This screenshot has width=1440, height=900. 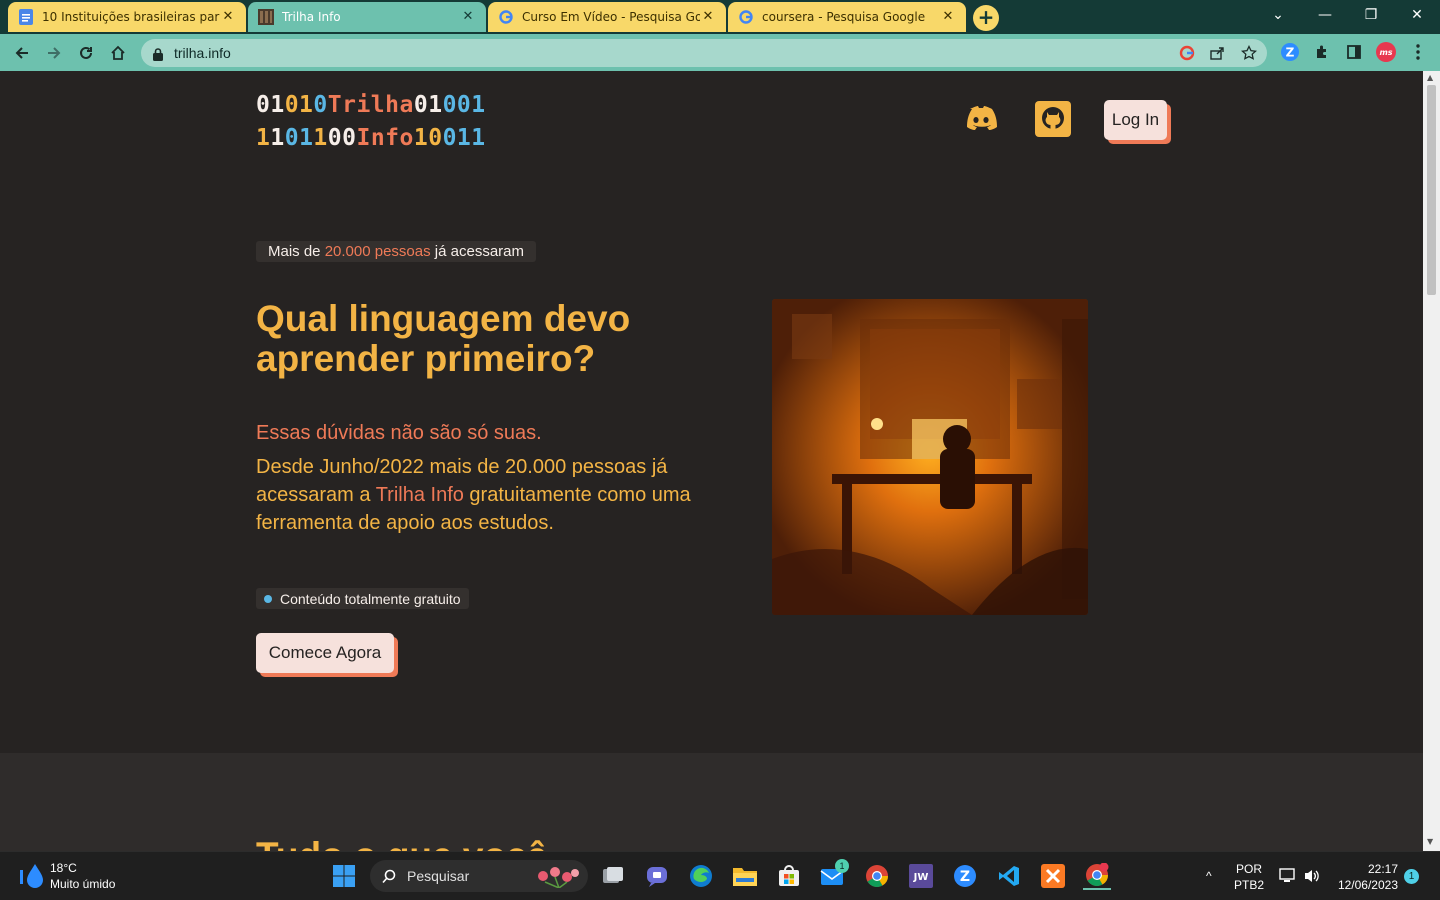 I want to click on teams-chat-icon, so click(x=657, y=876).